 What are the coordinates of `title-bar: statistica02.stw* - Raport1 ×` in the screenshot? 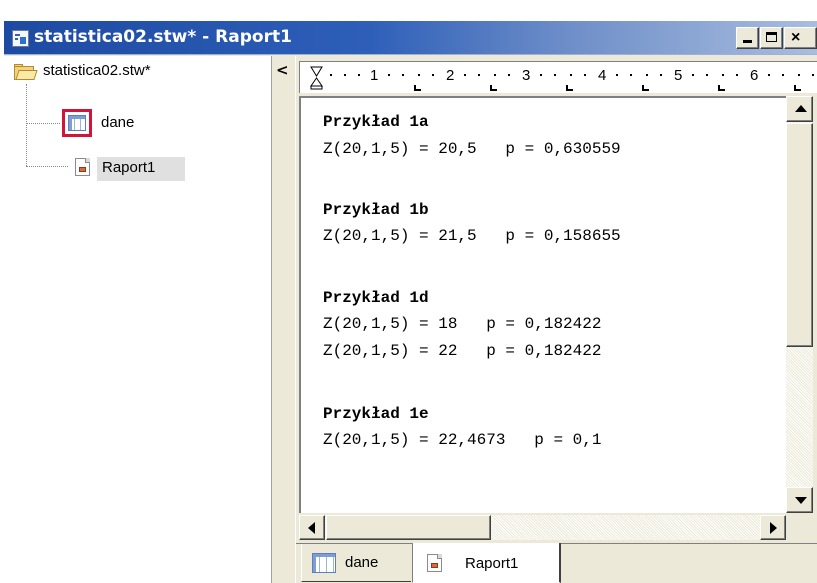 It's located at (410, 38).